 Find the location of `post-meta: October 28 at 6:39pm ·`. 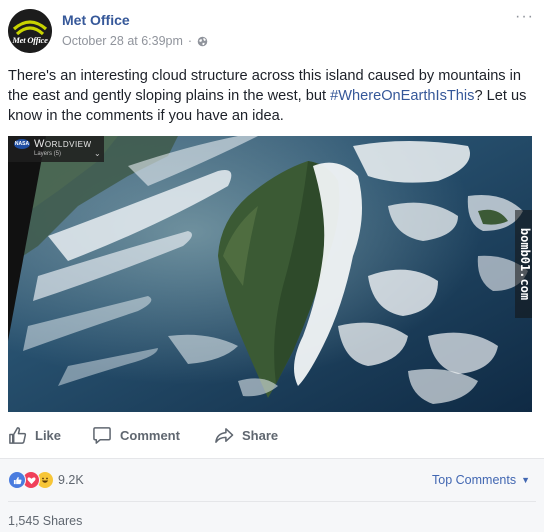

post-meta: October 28 at 6:39pm · is located at coordinates (135, 41).